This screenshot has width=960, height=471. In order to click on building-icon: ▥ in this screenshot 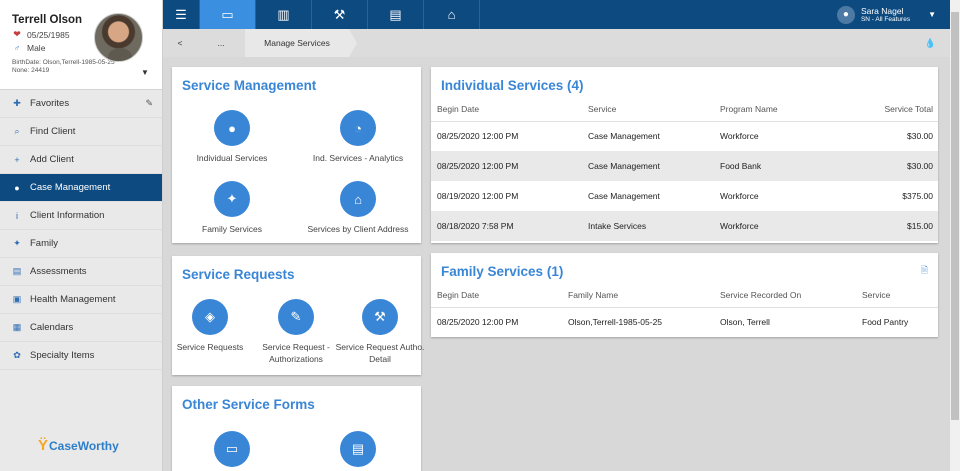, I will do `click(283, 14)`.